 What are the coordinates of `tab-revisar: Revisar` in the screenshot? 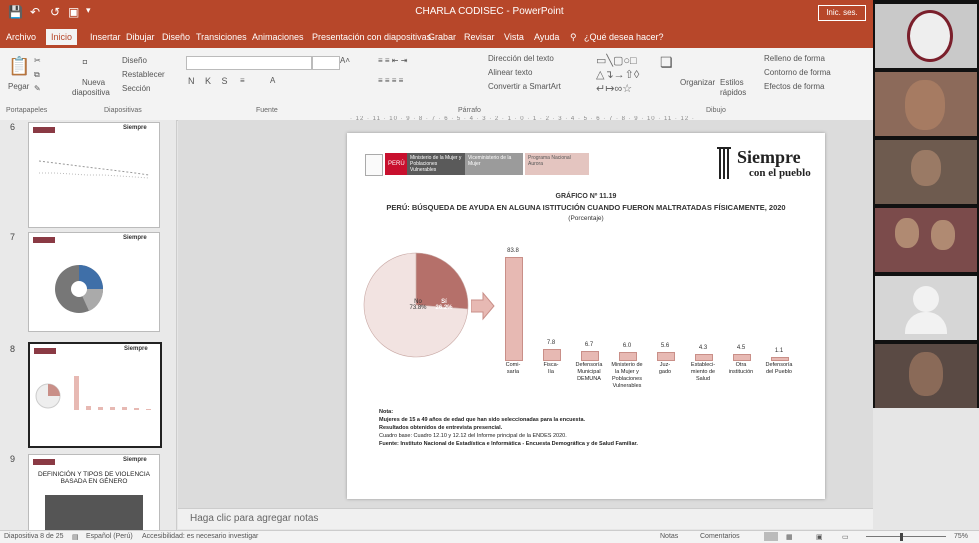 It's located at (479, 37).